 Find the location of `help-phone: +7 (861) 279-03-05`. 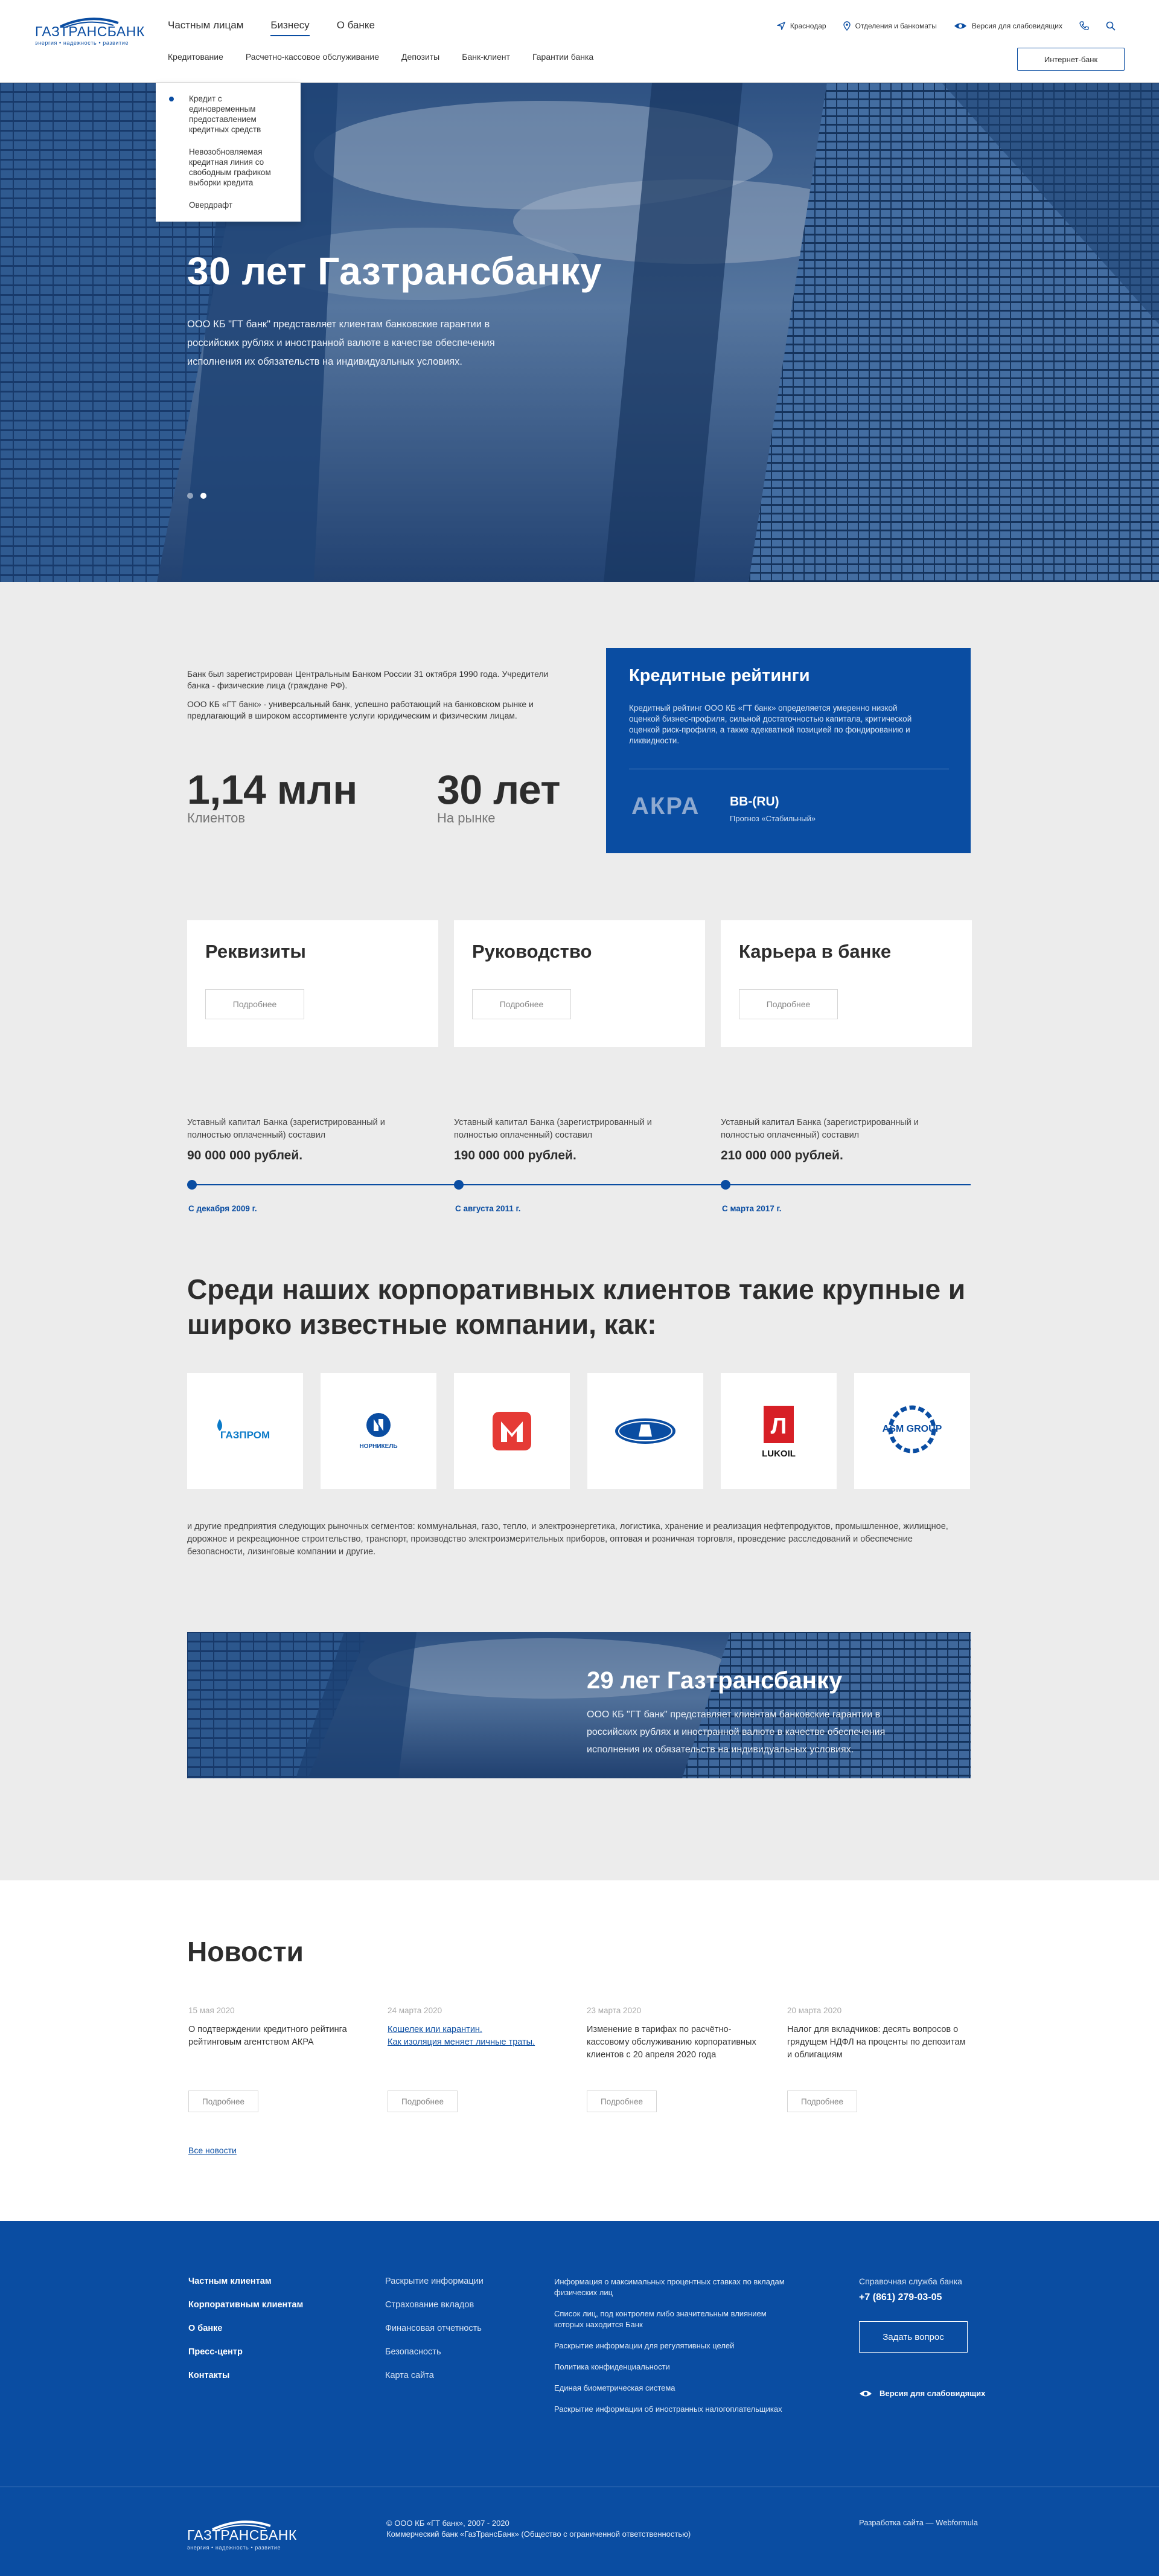

help-phone: +7 (861) 279-03-05 is located at coordinates (922, 2297).